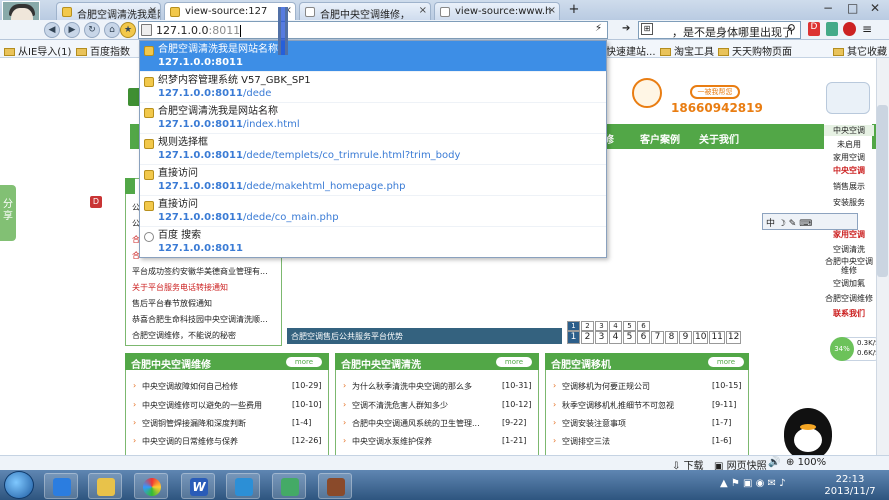  I want to click on widget-item: 联系我们, so click(849, 313).